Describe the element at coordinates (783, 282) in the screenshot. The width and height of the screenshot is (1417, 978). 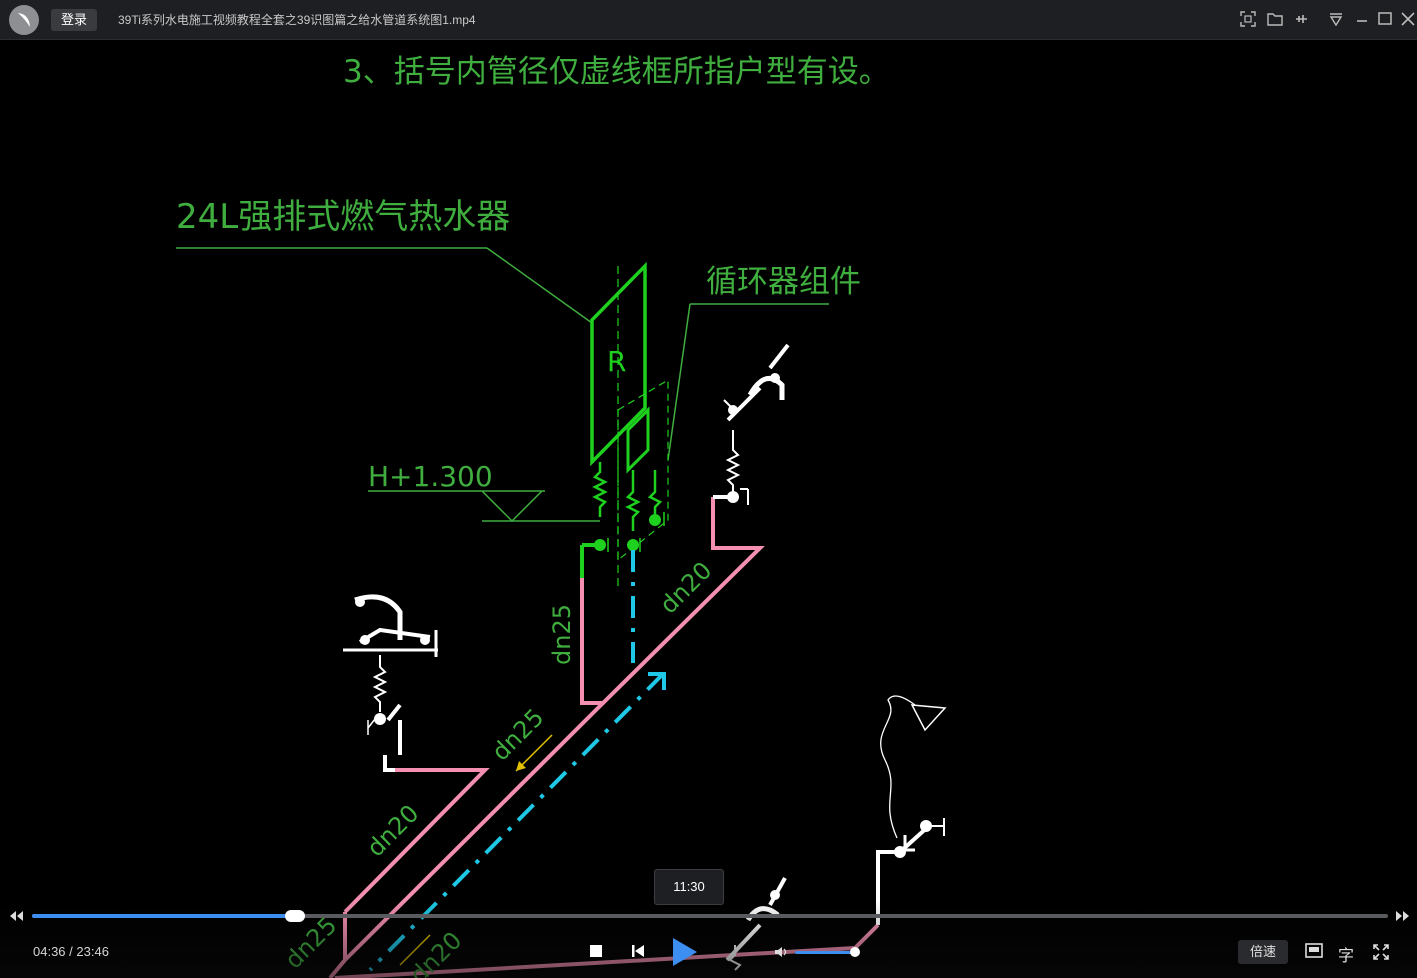
I see `circulator-label: 循环器组件` at that location.